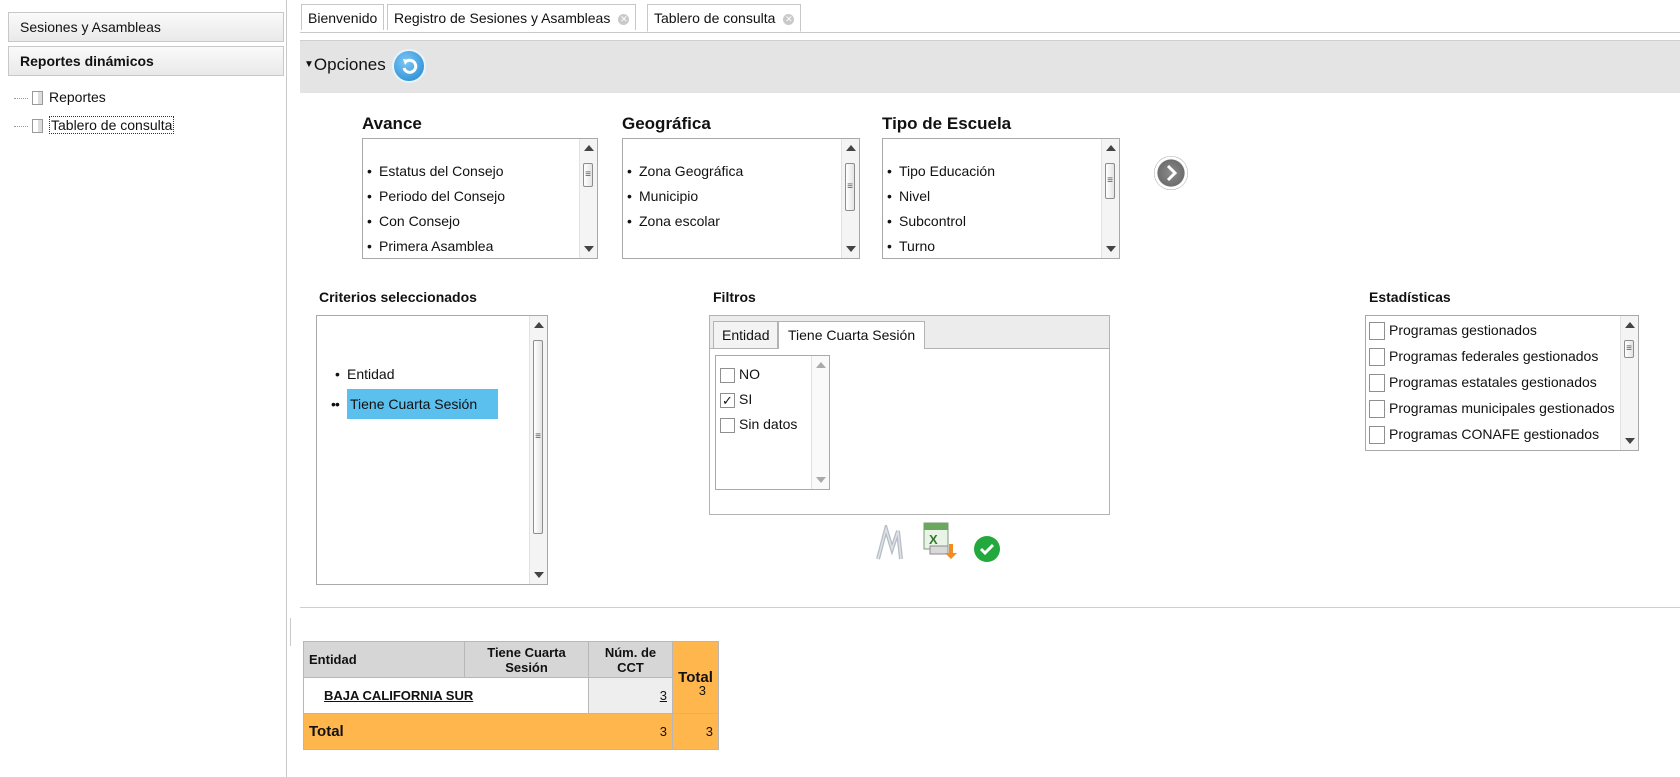 Image resolution: width=1680 pixels, height=777 pixels. What do you see at coordinates (987, 549) in the screenshot?
I see `apply-check-icon` at bounding box center [987, 549].